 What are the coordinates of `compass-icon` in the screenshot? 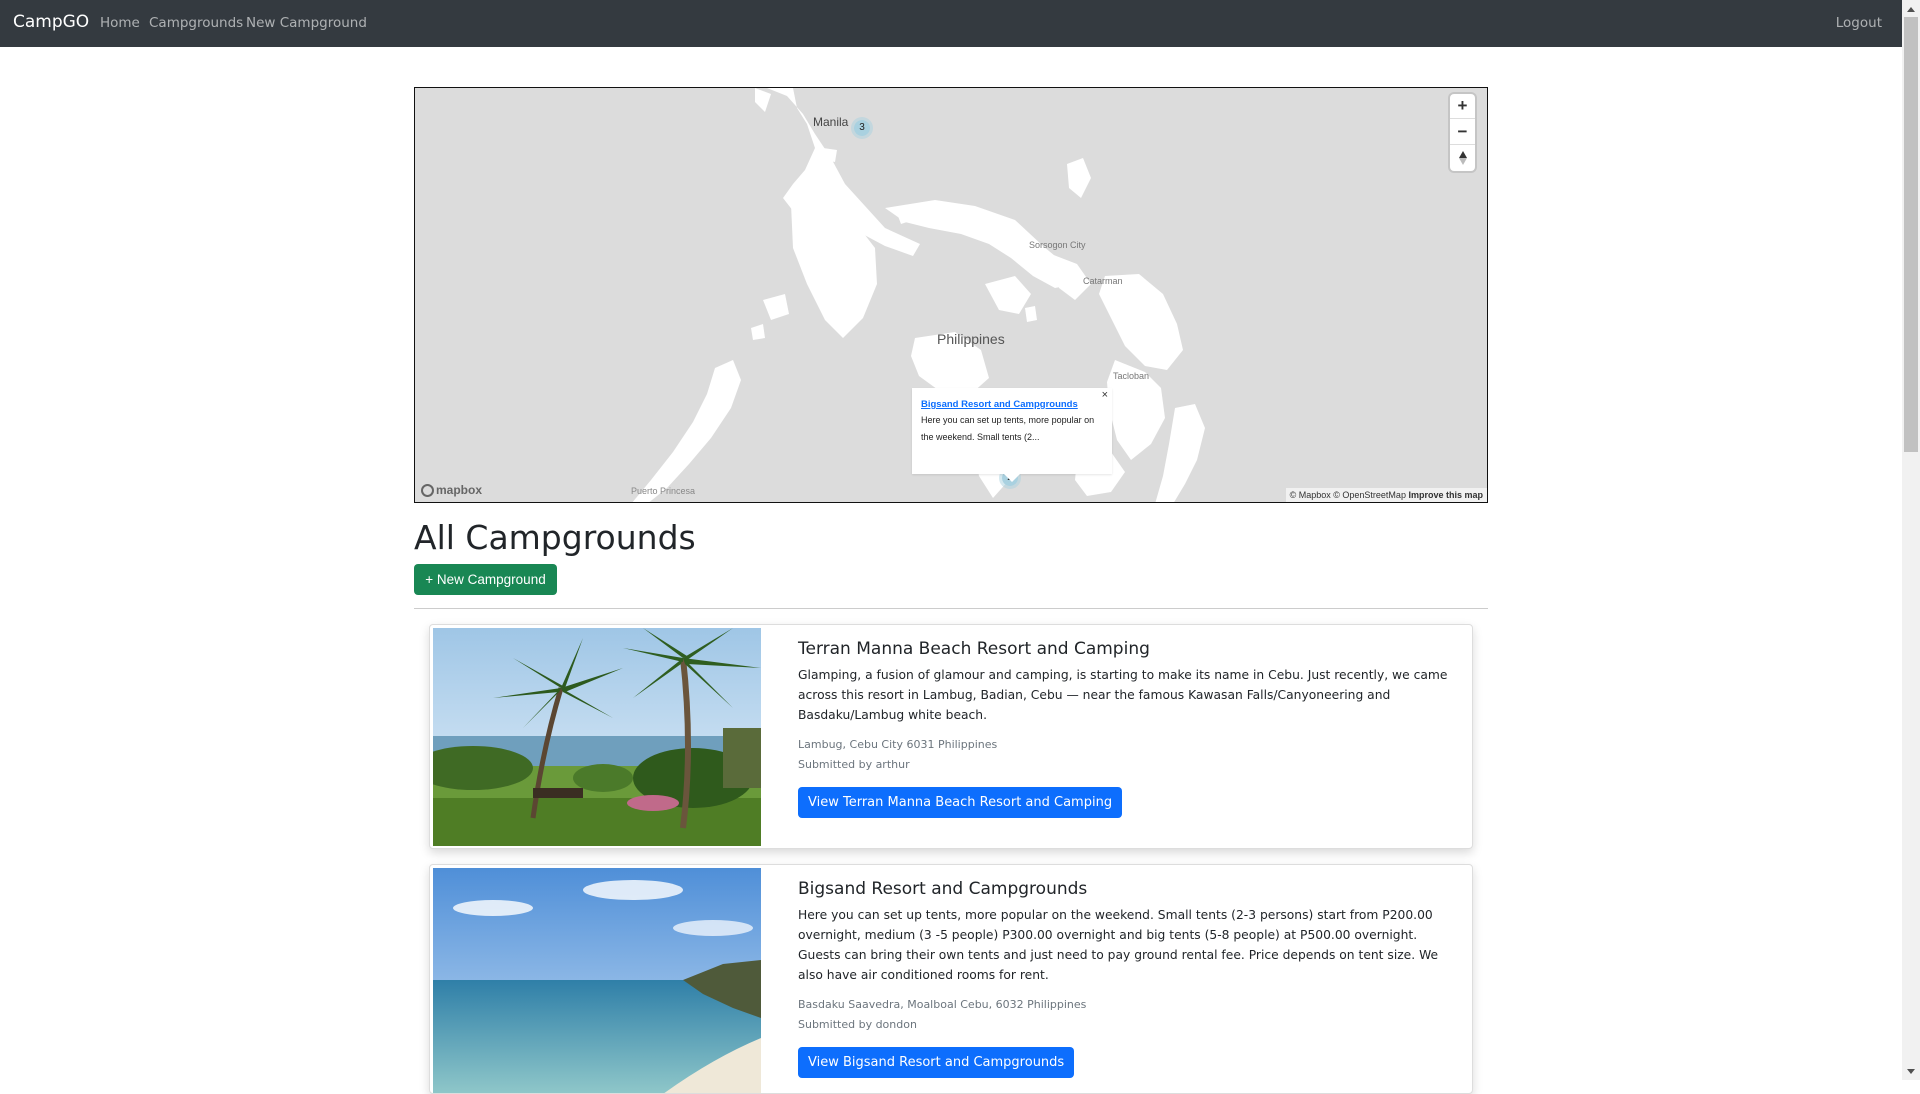 It's located at (1462, 158).